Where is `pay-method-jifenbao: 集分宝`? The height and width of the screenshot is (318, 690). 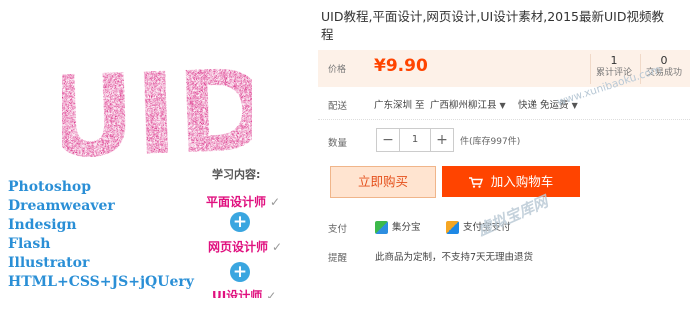 pay-method-jifenbao: 集分宝 is located at coordinates (398, 226).